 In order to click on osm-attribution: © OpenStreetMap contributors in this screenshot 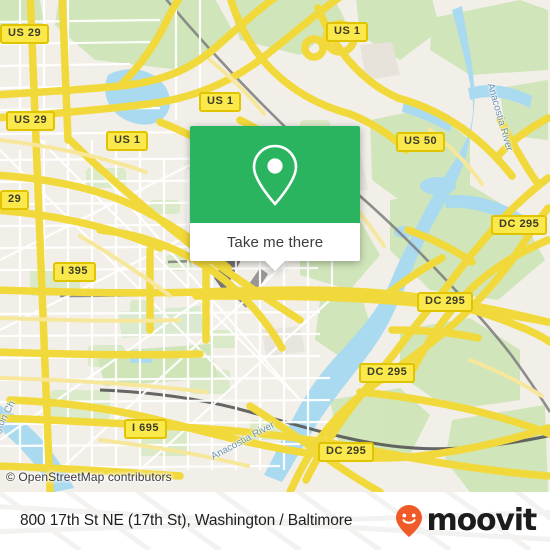, I will do `click(86, 477)`.